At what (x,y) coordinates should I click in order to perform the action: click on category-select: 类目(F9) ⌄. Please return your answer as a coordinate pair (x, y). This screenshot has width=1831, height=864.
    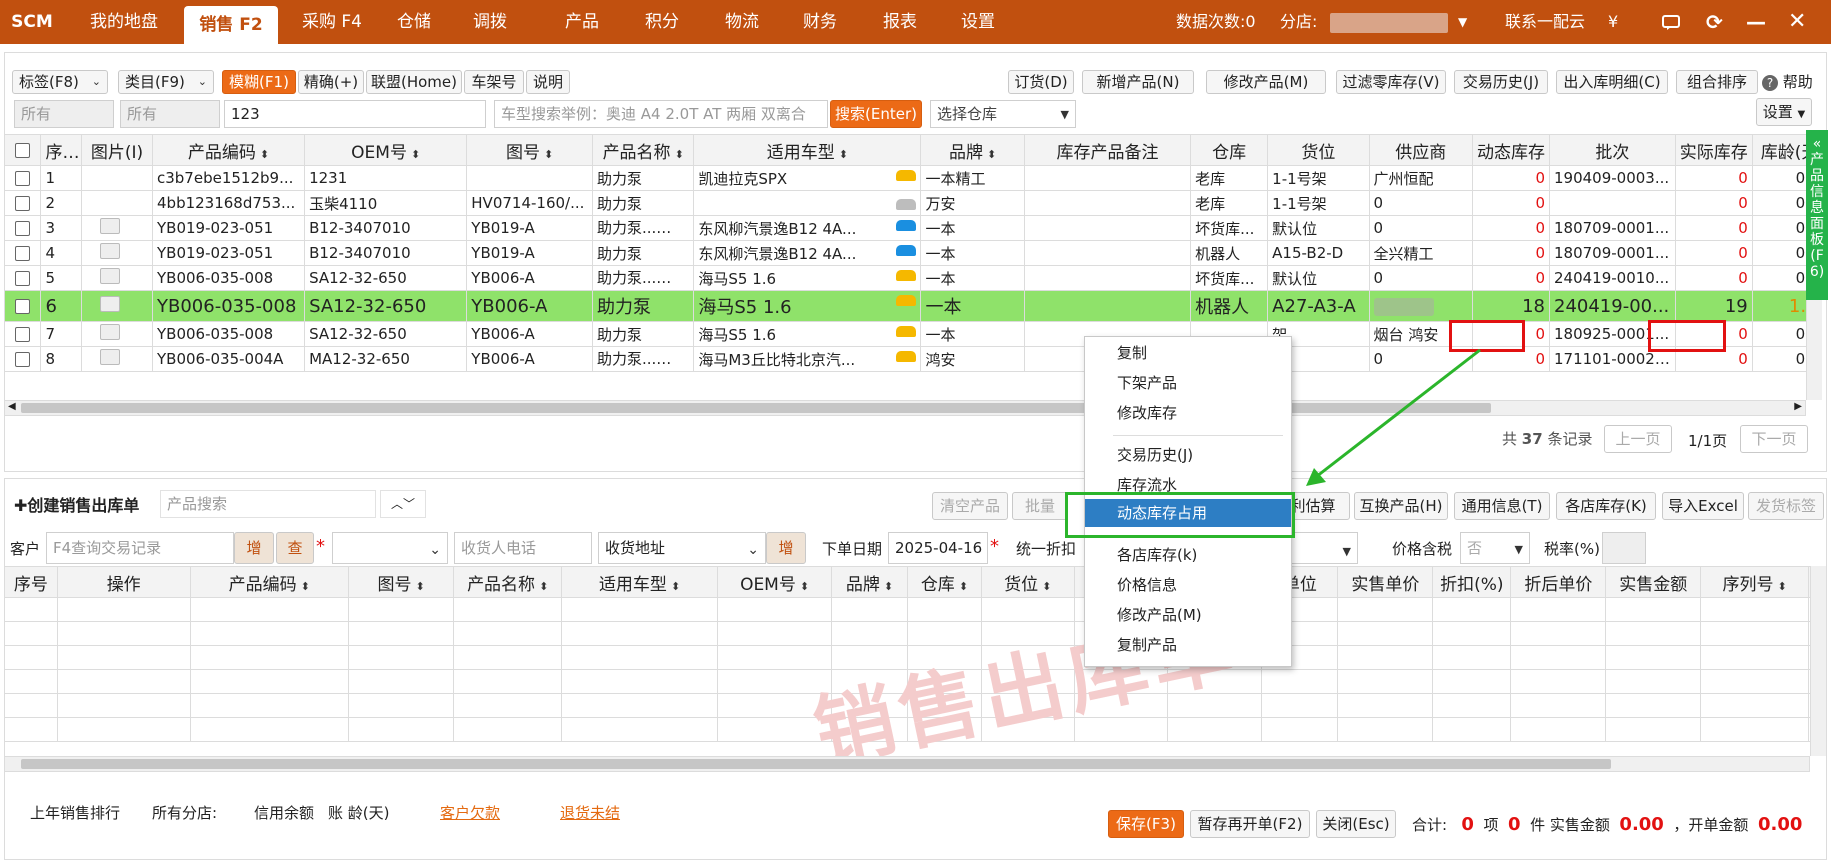
    Looking at the image, I should click on (166, 82).